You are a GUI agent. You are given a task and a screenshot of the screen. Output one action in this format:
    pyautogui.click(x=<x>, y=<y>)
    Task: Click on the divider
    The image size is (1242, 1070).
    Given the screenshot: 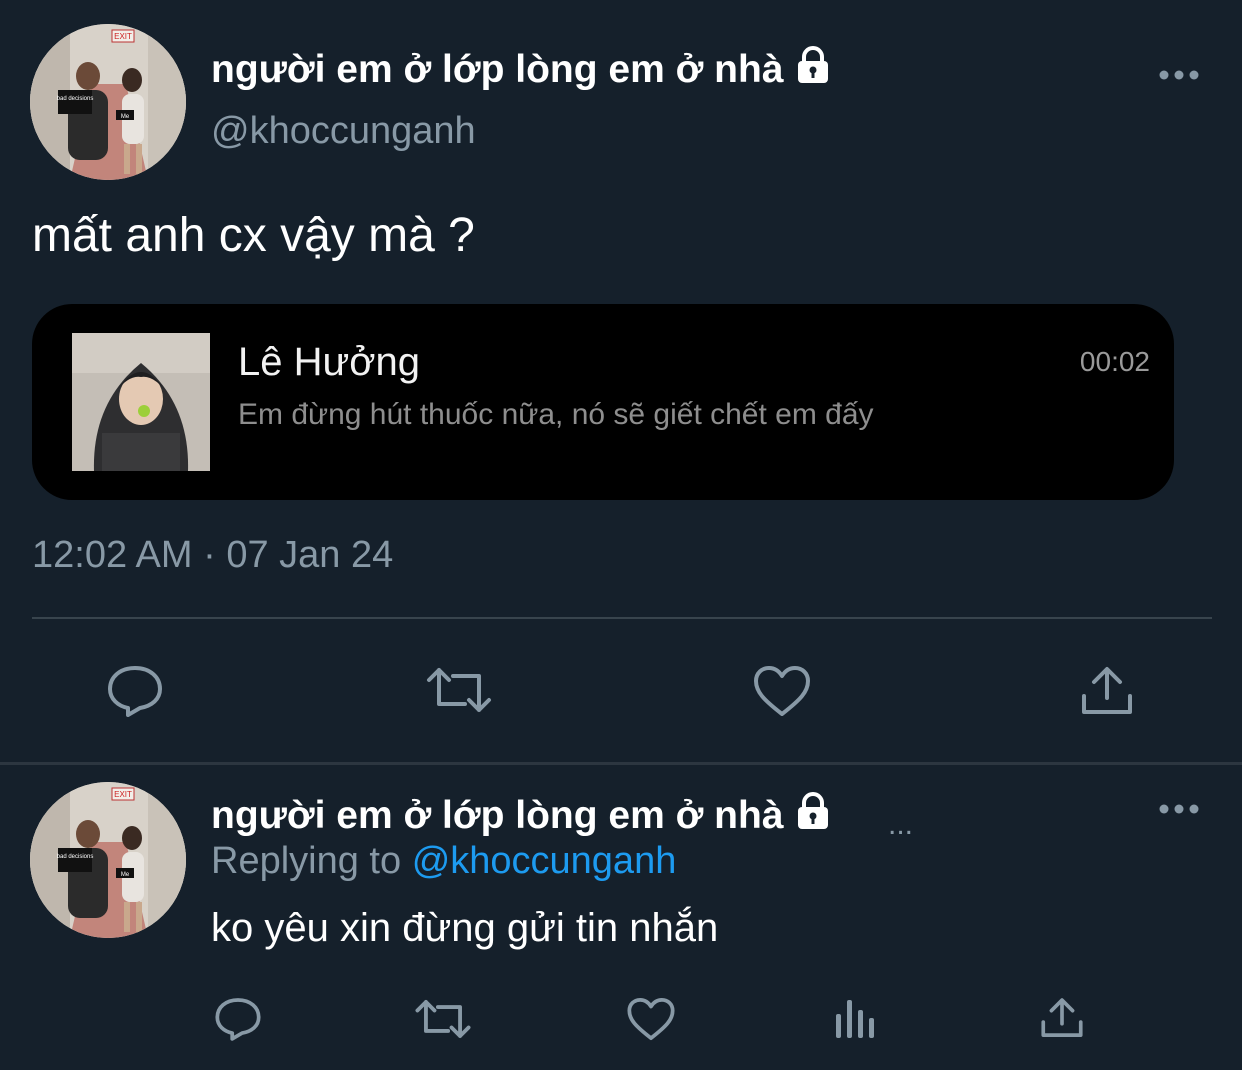 What is the action you would take?
    pyautogui.click(x=622, y=618)
    